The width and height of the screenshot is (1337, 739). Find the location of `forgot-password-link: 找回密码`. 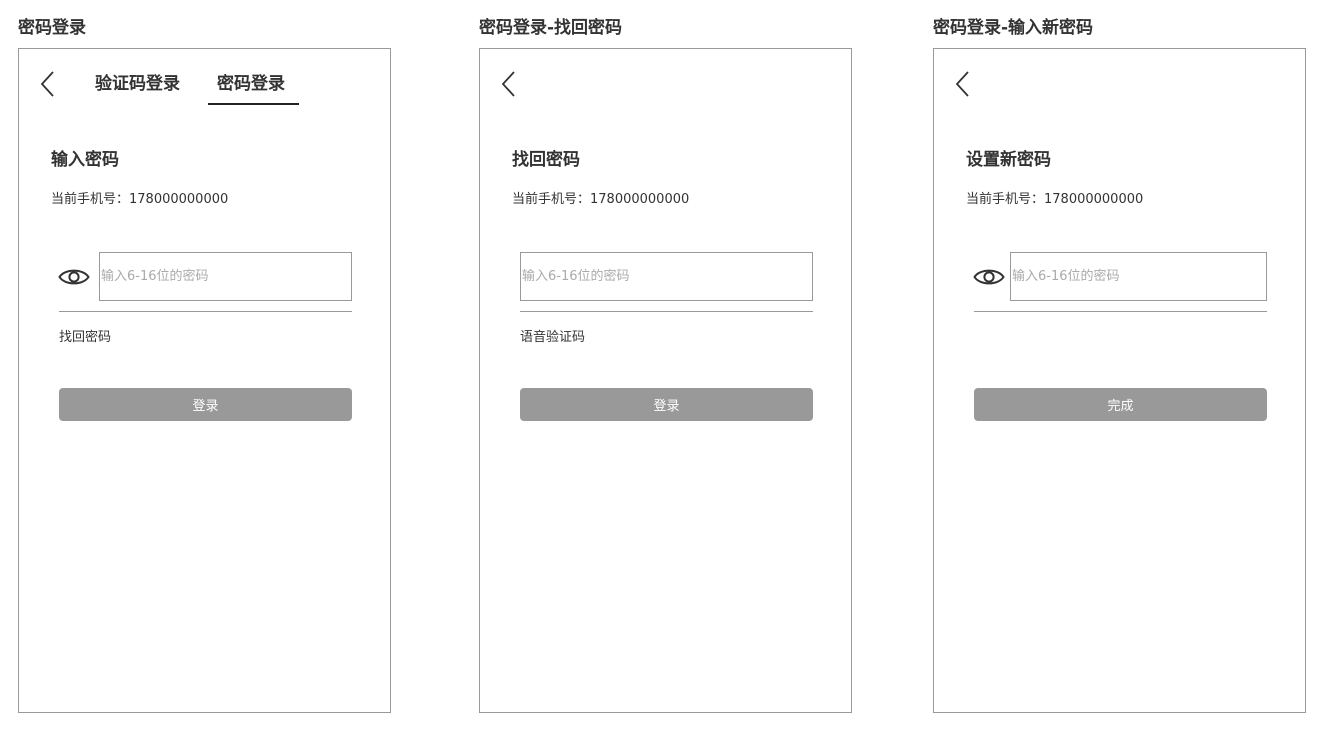

forgot-password-link: 找回密码 is located at coordinates (85, 338).